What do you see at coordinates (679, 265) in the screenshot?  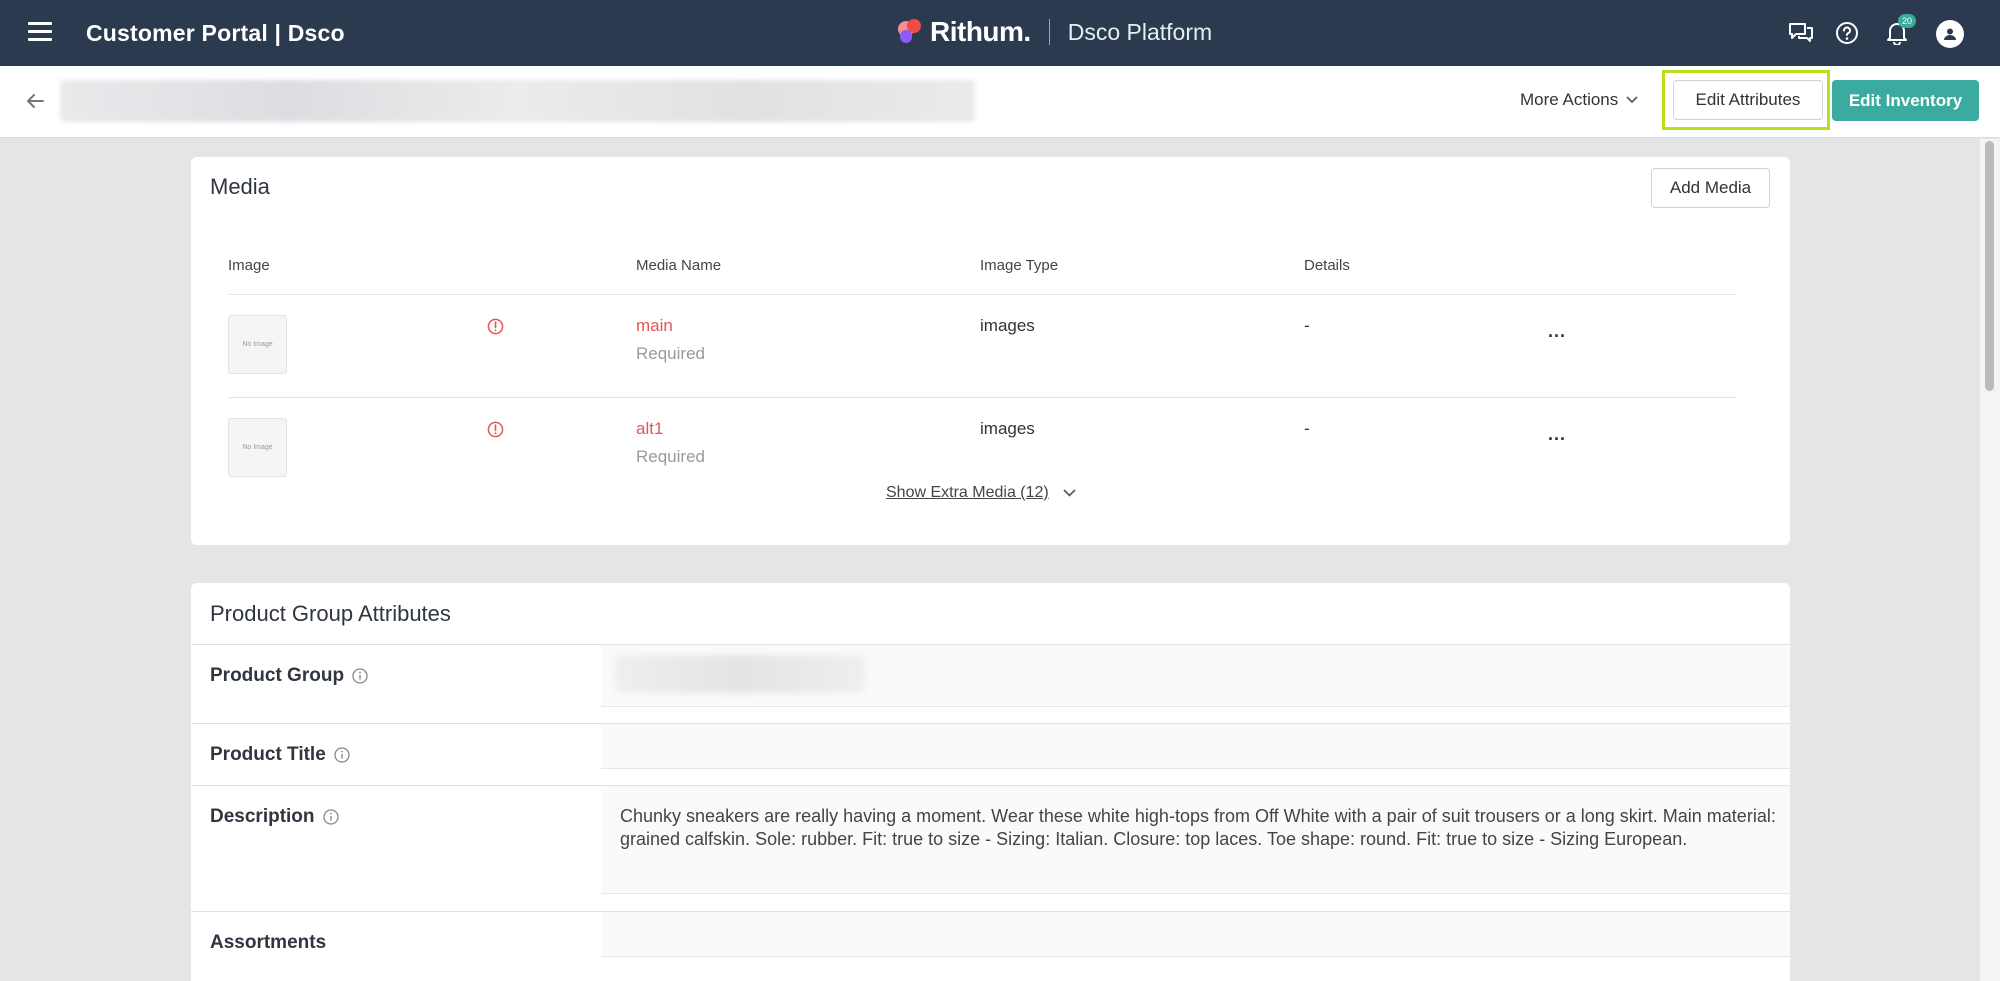 I see `column-header-media-name: Media Name` at bounding box center [679, 265].